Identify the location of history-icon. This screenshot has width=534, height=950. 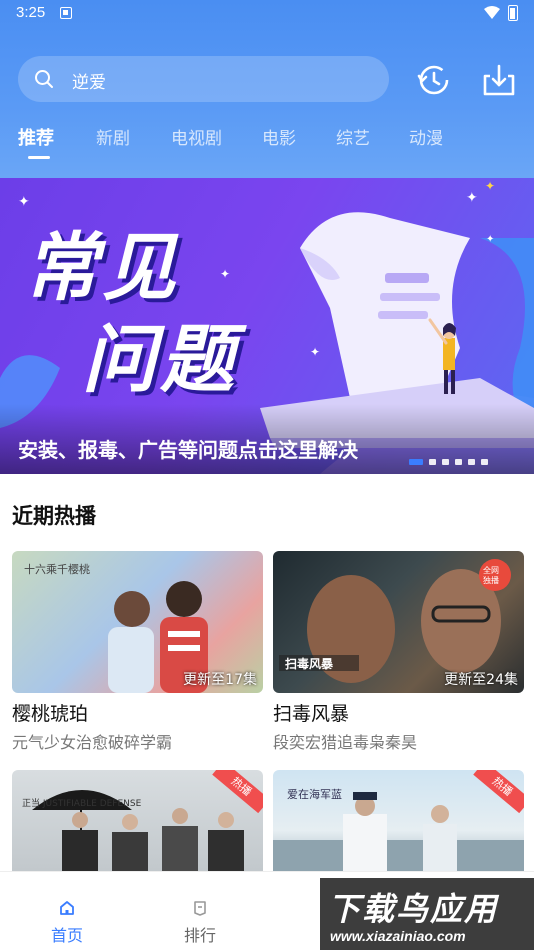
(434, 80).